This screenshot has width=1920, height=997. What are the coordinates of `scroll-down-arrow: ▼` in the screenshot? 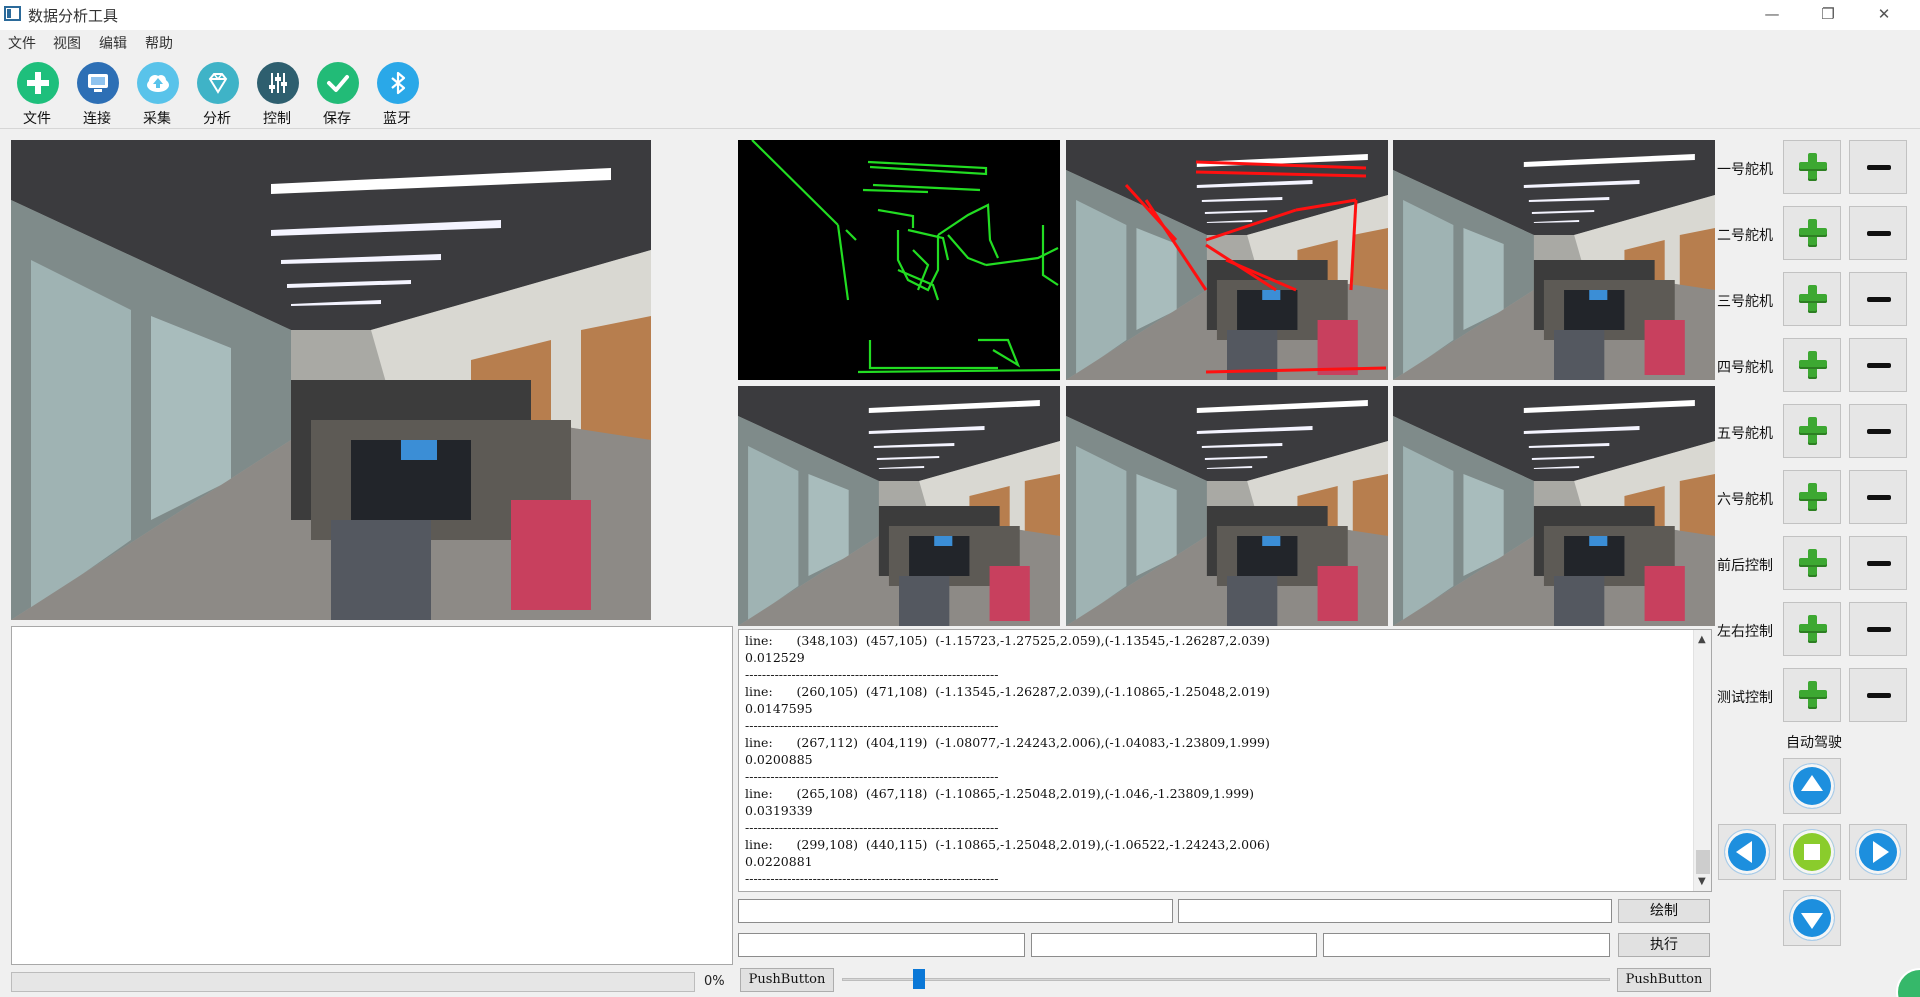 It's located at (1702, 881).